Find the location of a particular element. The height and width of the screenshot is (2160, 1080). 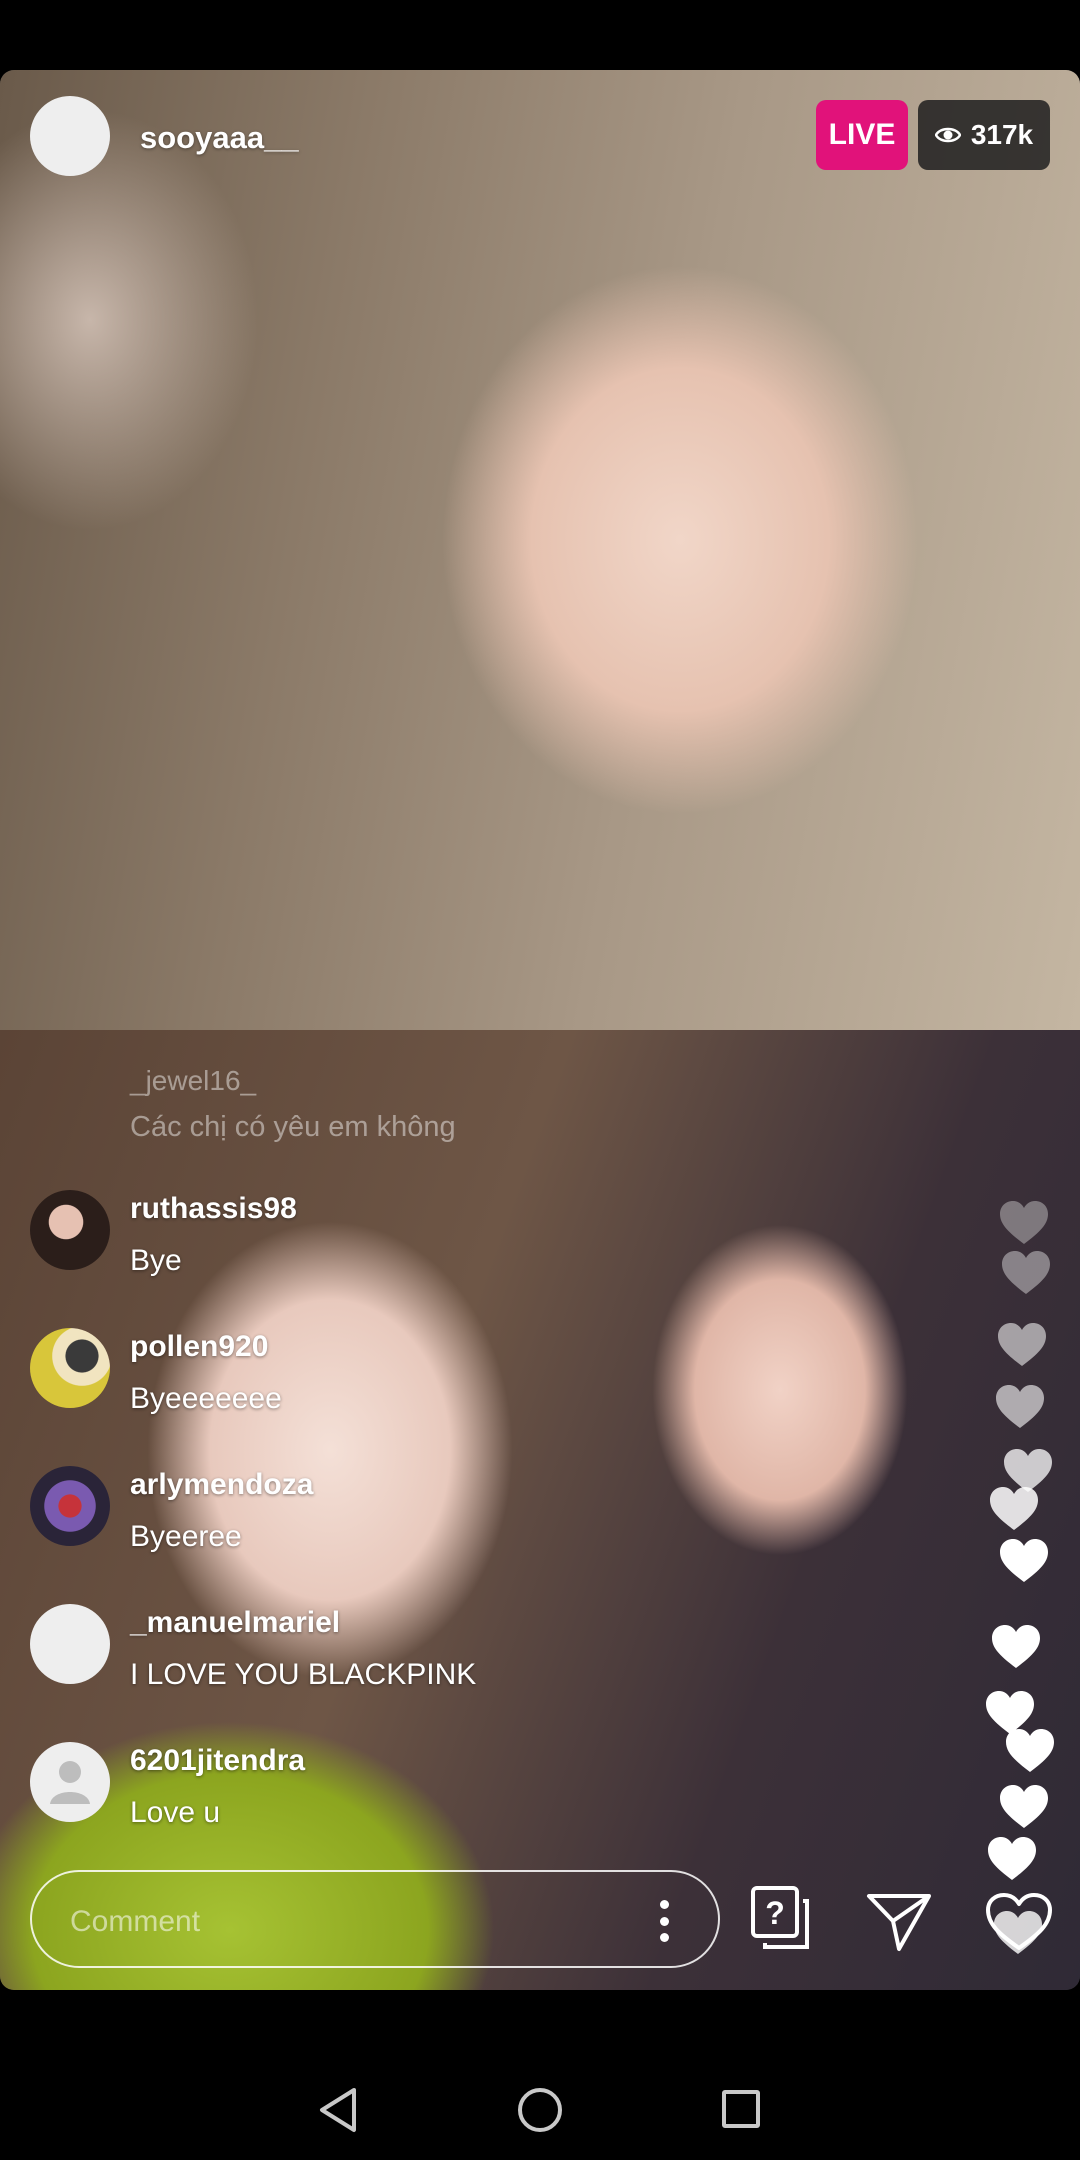

comment-text: Bye is located at coordinates (156, 1260).